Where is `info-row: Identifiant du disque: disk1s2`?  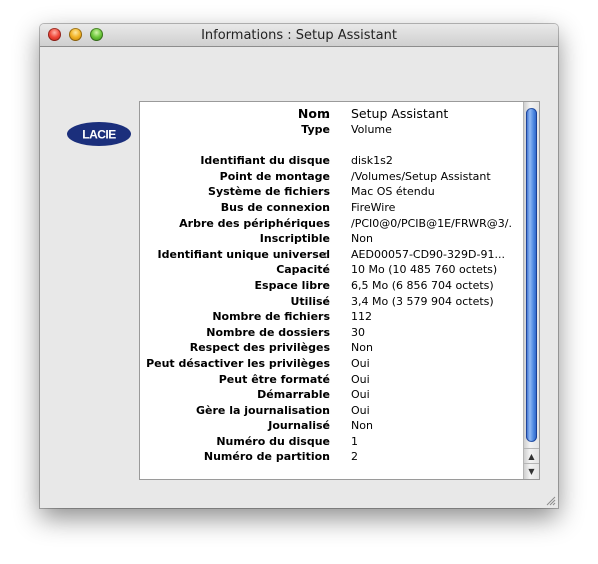 info-row: Identifiant du disque: disk1s2 is located at coordinates (330, 161).